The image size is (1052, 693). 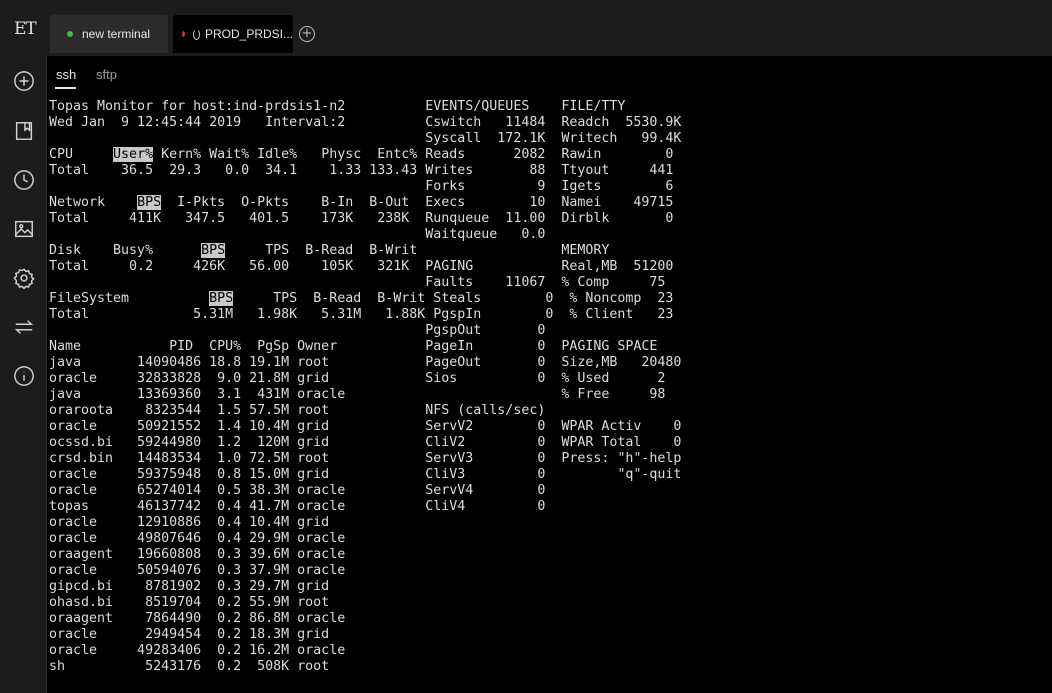 What do you see at coordinates (24, 327) in the screenshot?
I see `swap-arrows-icon` at bounding box center [24, 327].